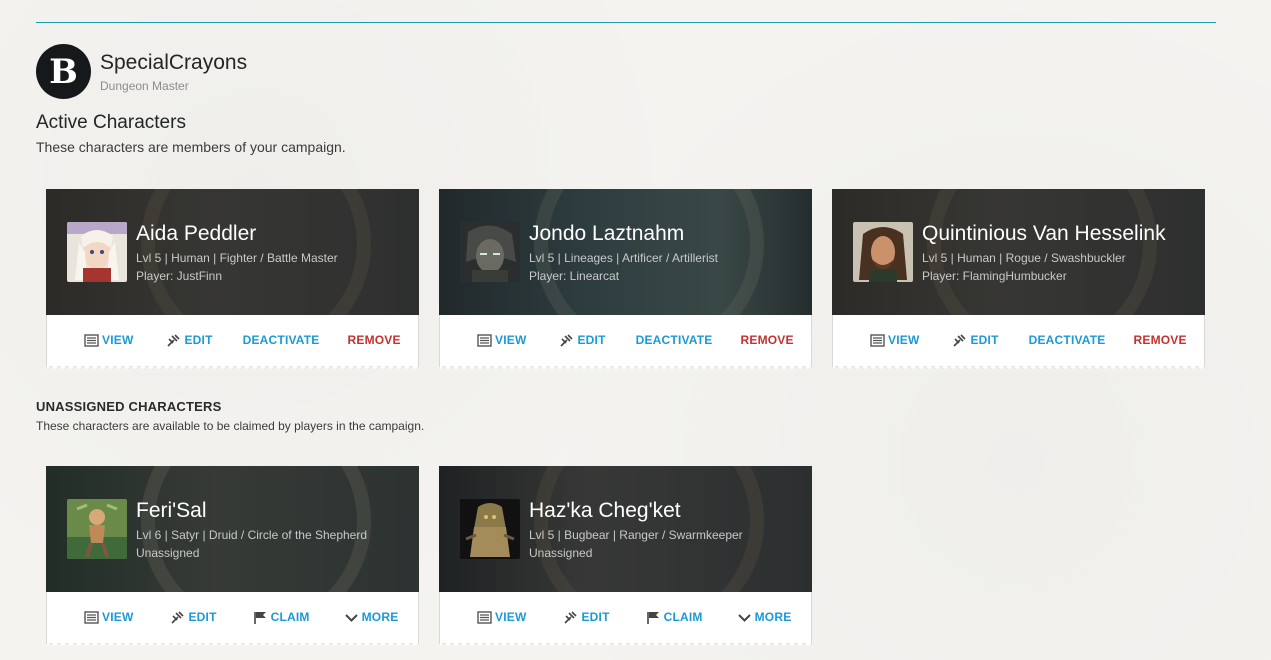  Describe the element at coordinates (144, 85) in the screenshot. I see `user-role: Dungeon Master` at that location.